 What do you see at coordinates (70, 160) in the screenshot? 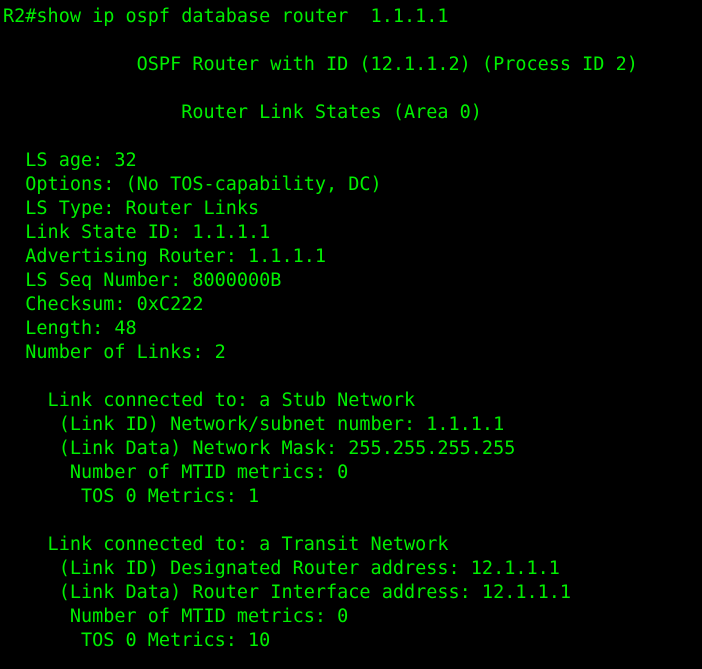
I see `ls-age-line: LS age: 32` at bounding box center [70, 160].